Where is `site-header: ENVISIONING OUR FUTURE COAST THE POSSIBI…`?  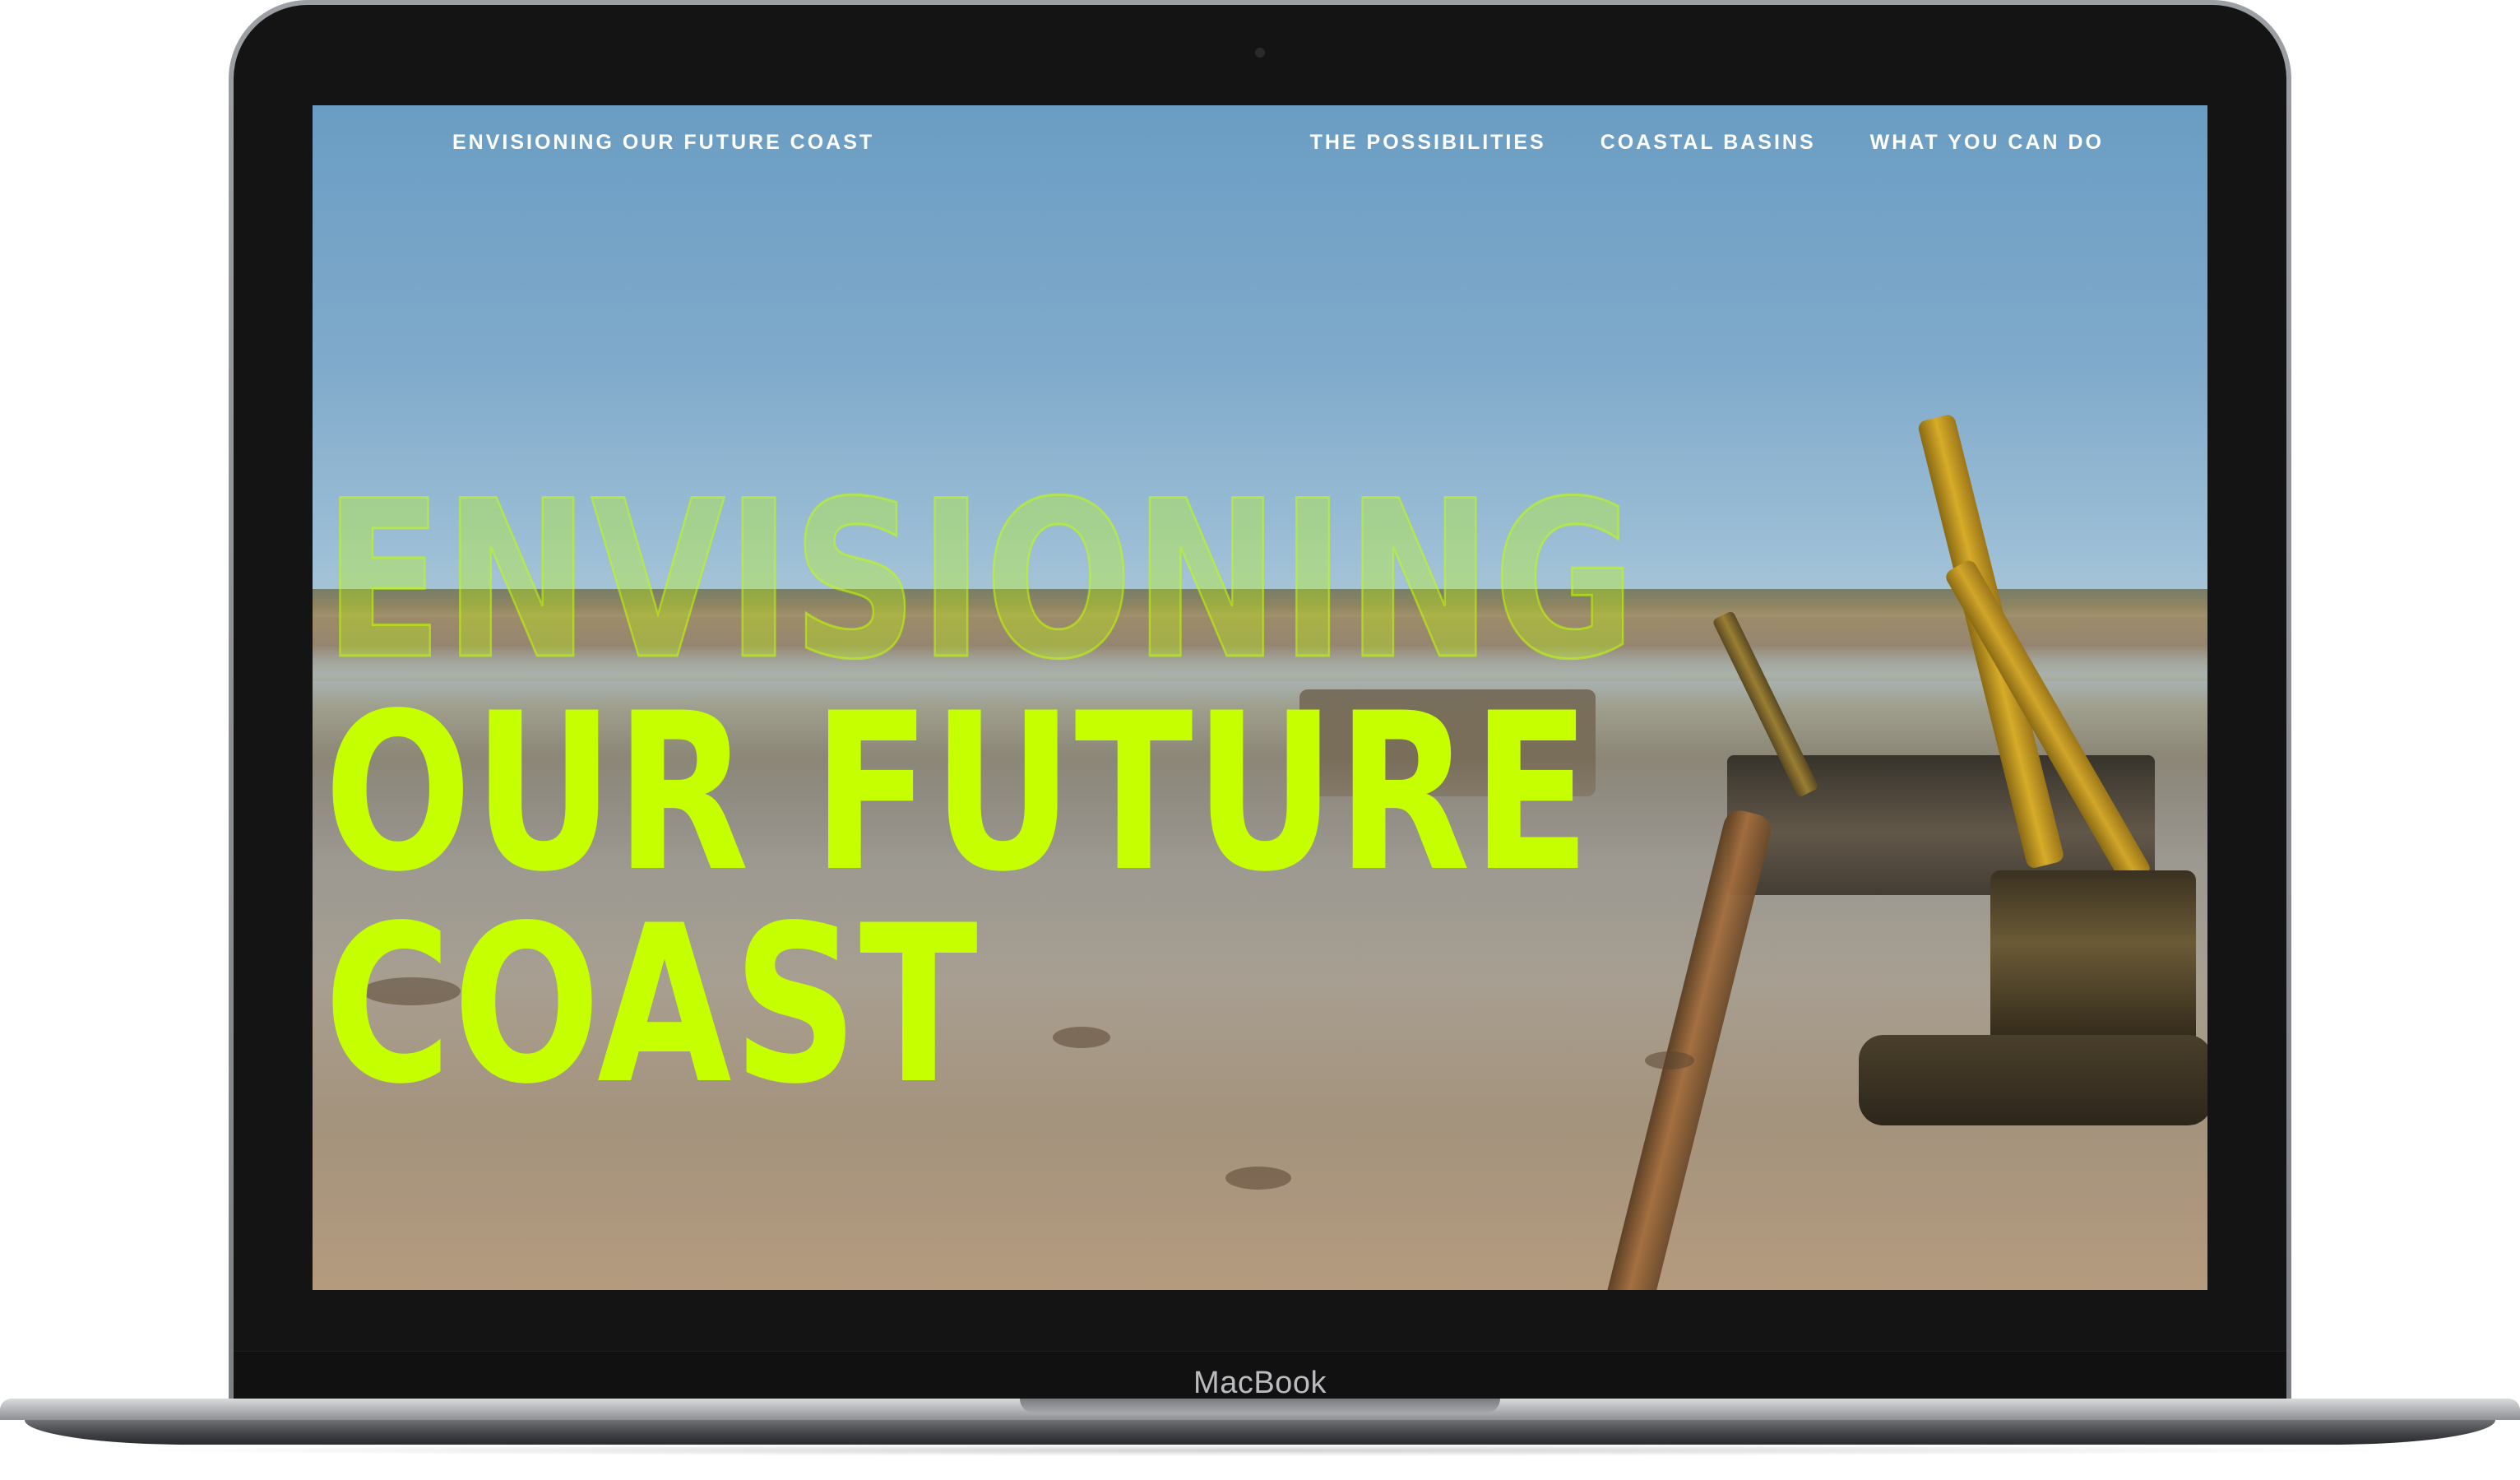 site-header: ENVISIONING OUR FUTURE COAST THE POSSIBI… is located at coordinates (1260, 142).